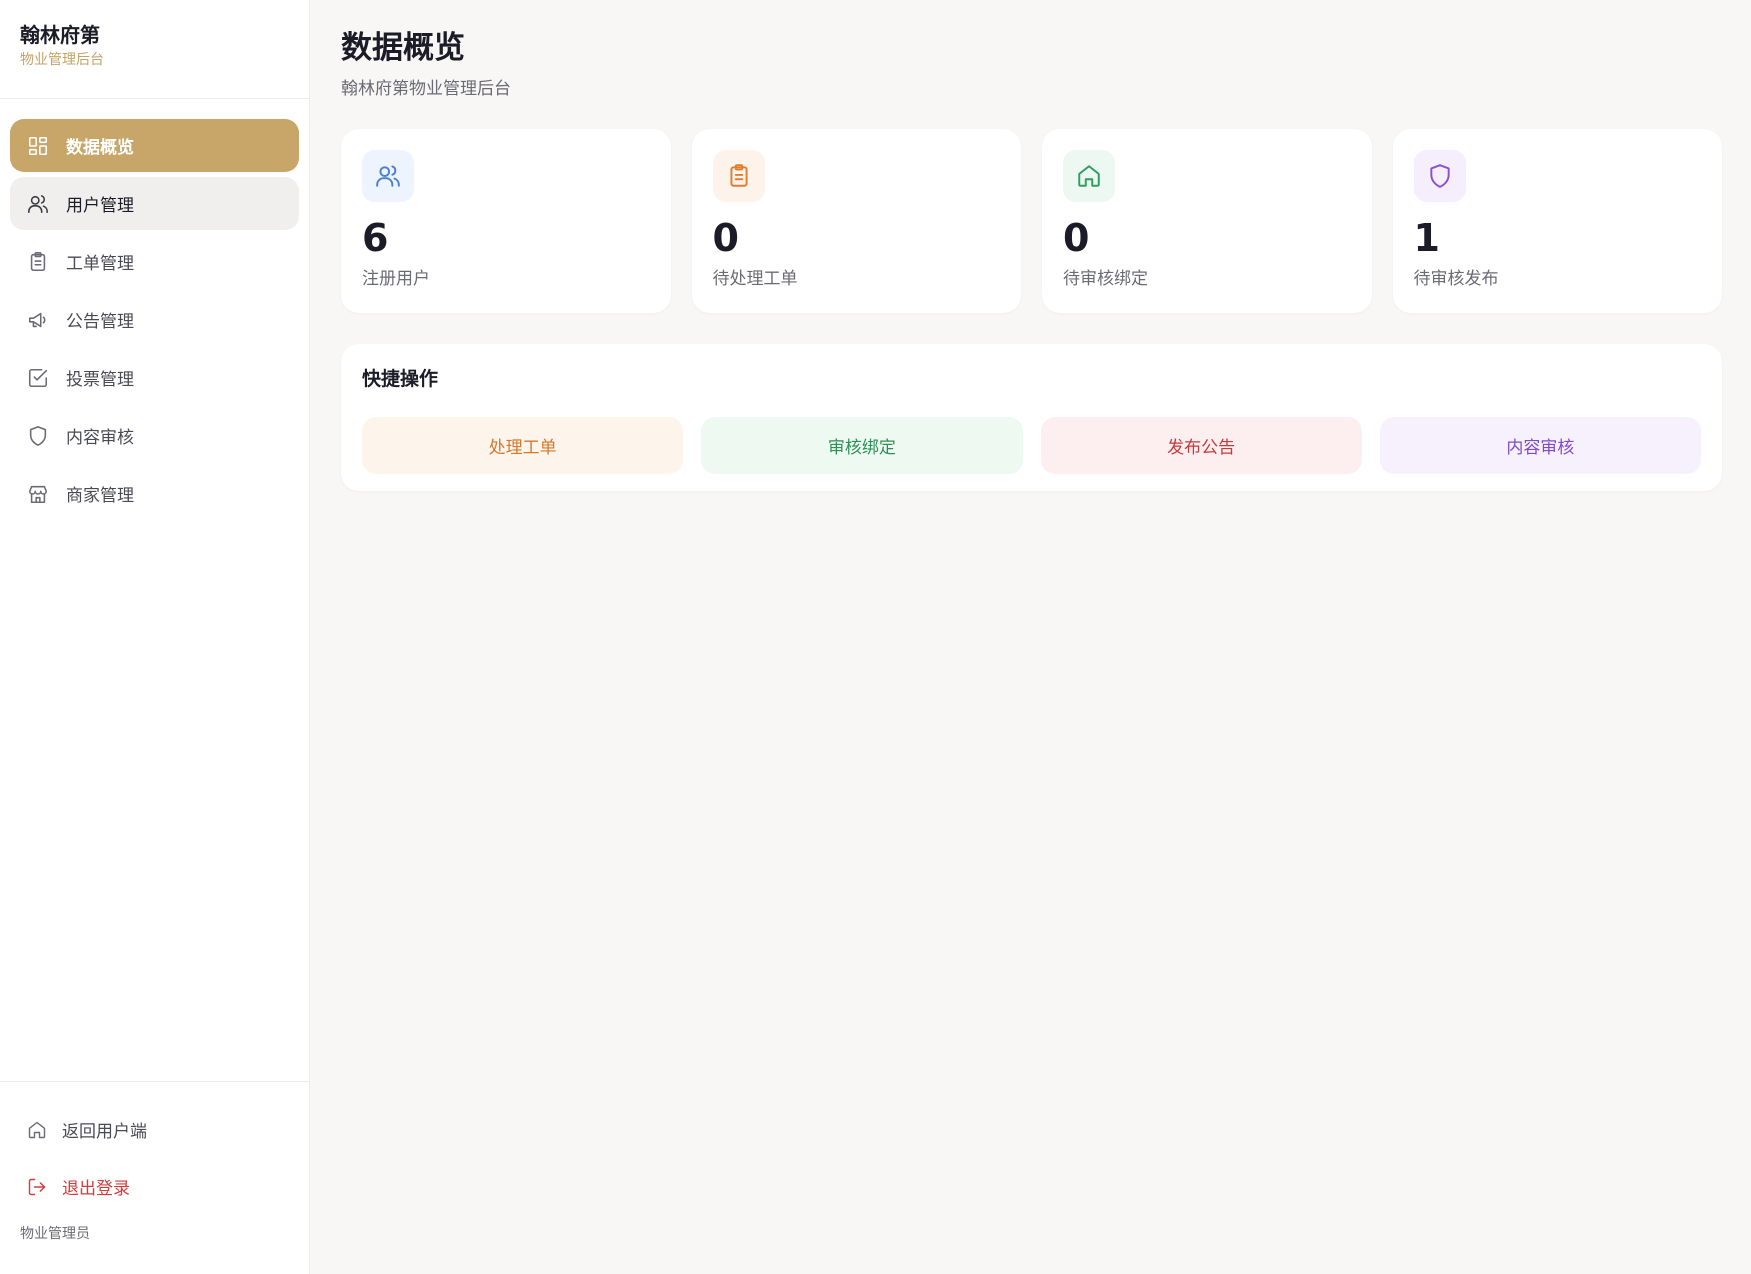  I want to click on quick-actions-row: 处理工单 审核绑定 发布公告 内容审核, so click(1031, 445).